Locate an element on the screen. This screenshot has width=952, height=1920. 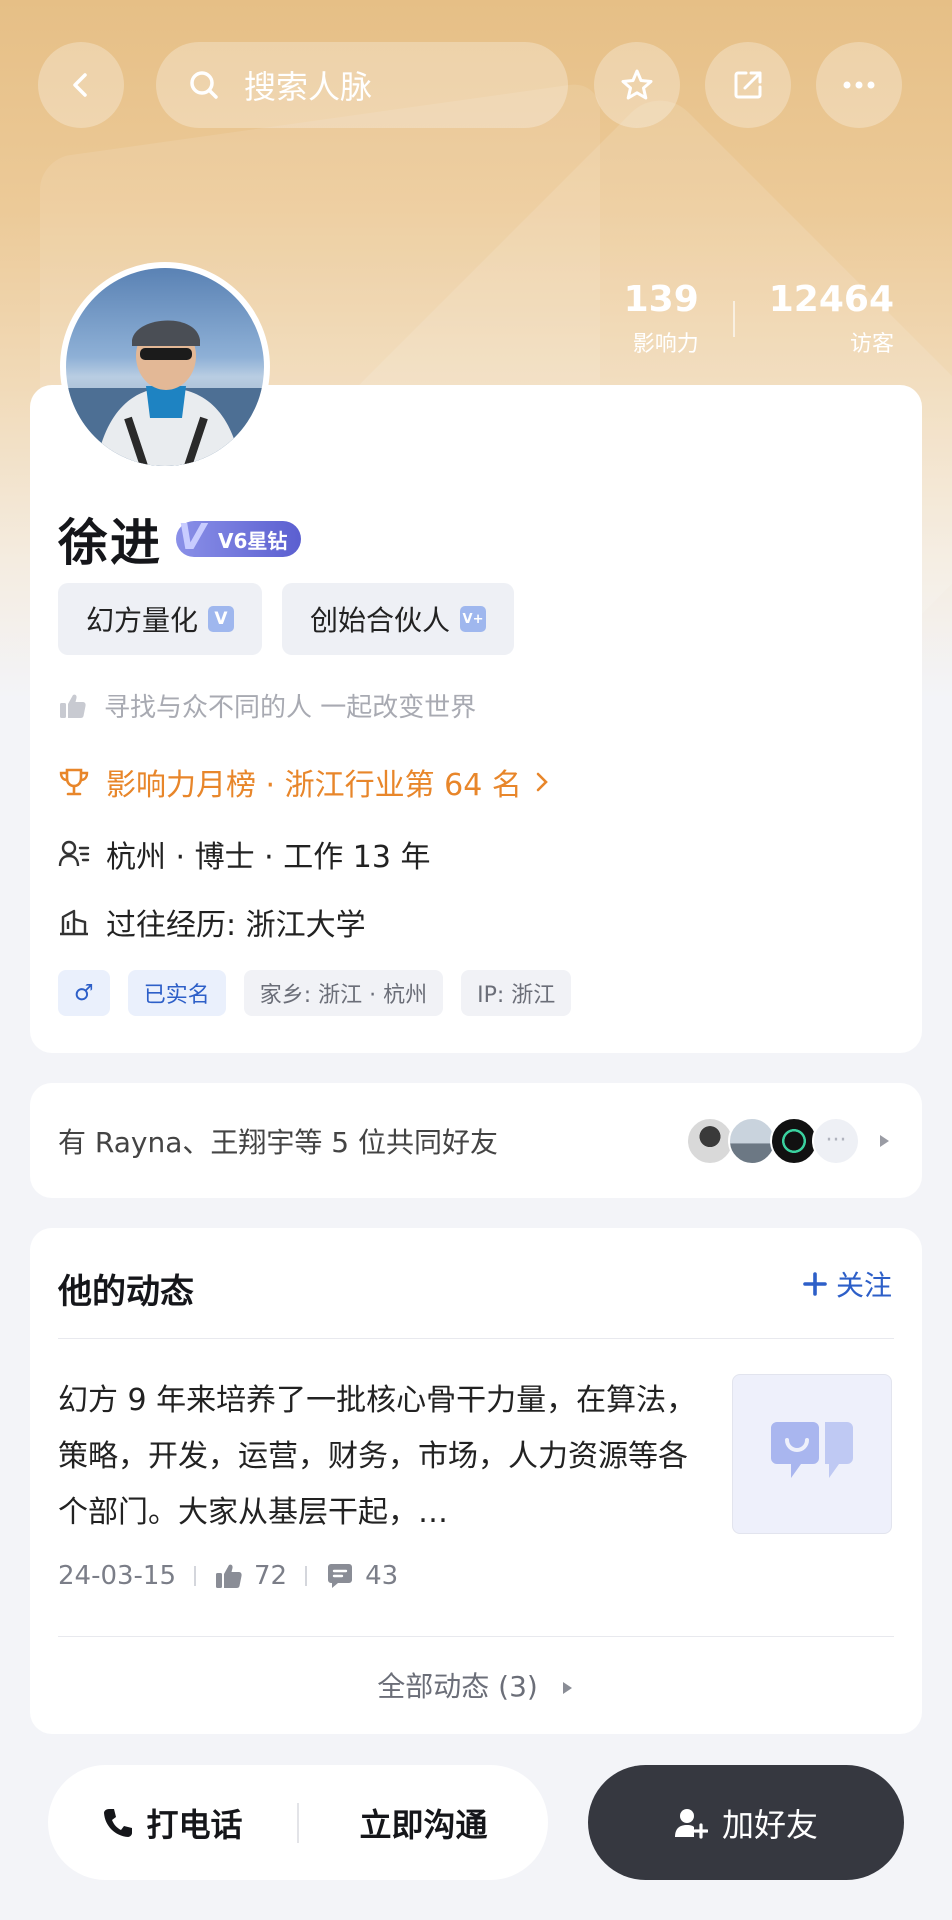
follow-label: 关注 is located at coordinates (863, 1285).